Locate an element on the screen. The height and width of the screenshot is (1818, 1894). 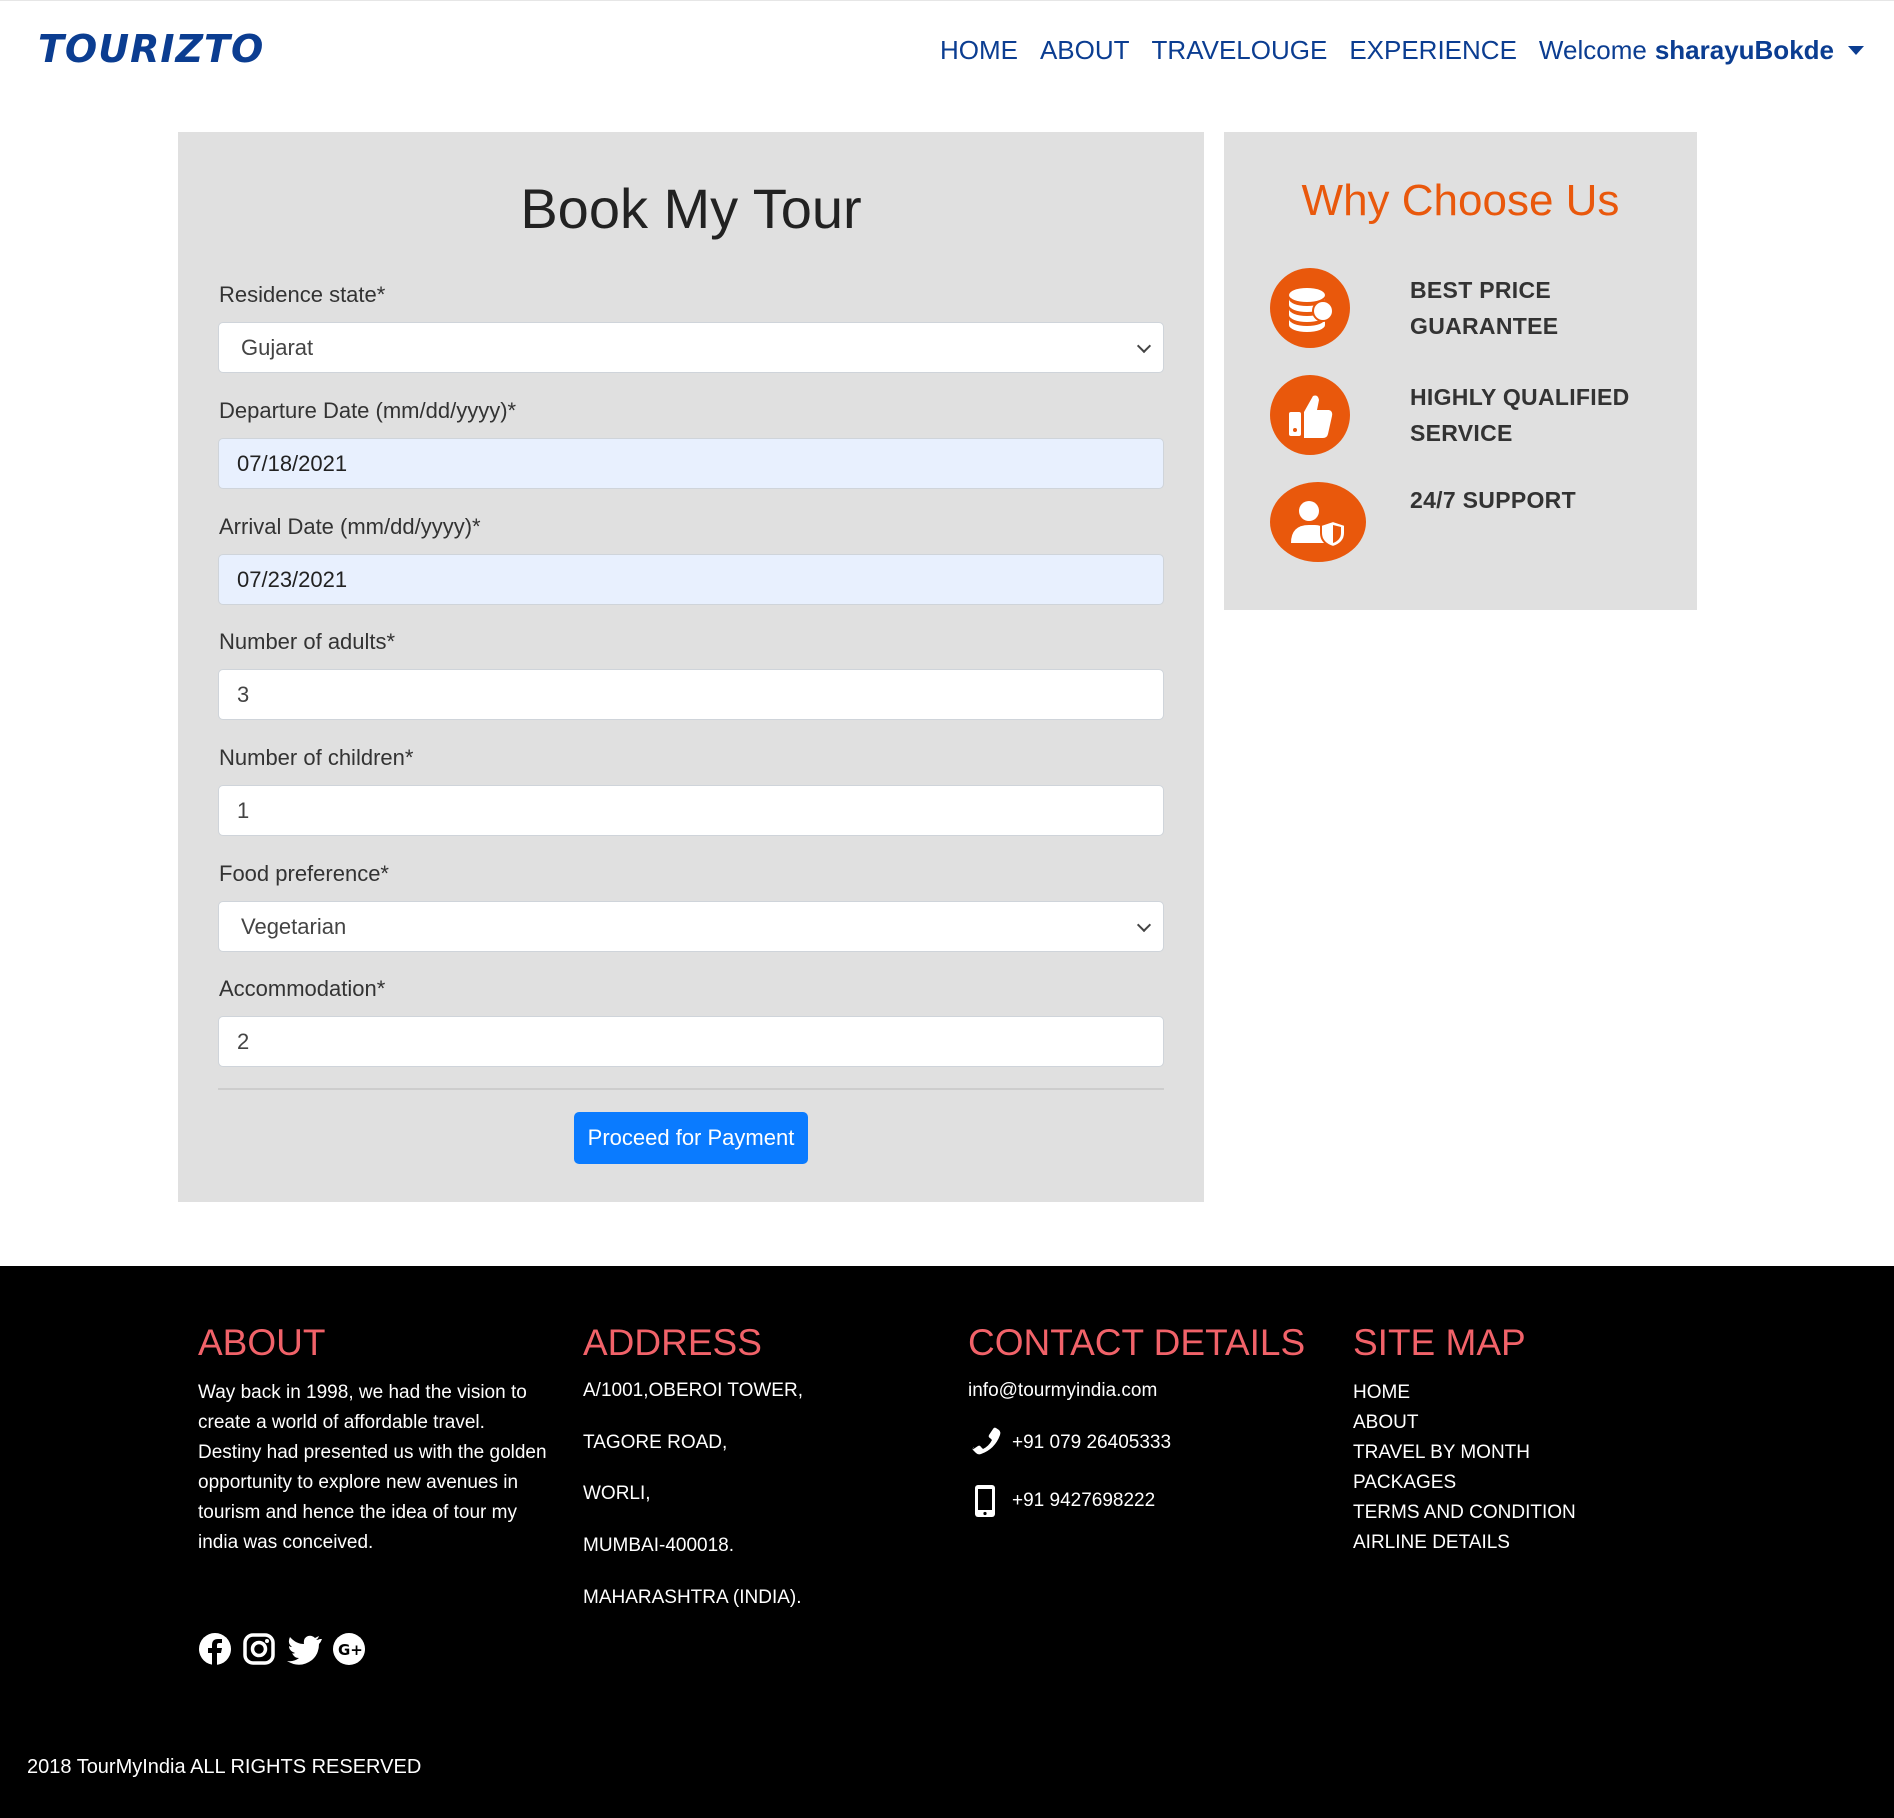
accommodation-label: Accommodation* is located at coordinates (302, 988).